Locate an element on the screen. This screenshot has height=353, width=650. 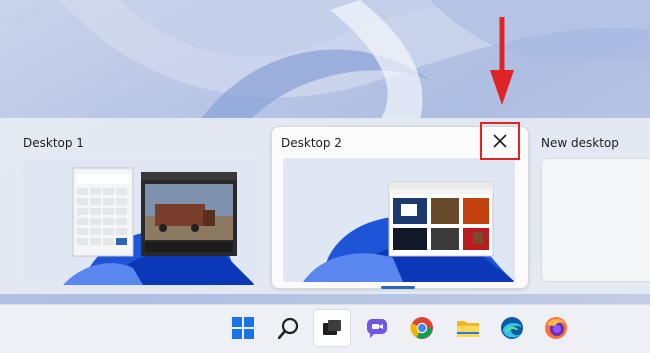
file-explorer-icon is located at coordinates (468, 328).